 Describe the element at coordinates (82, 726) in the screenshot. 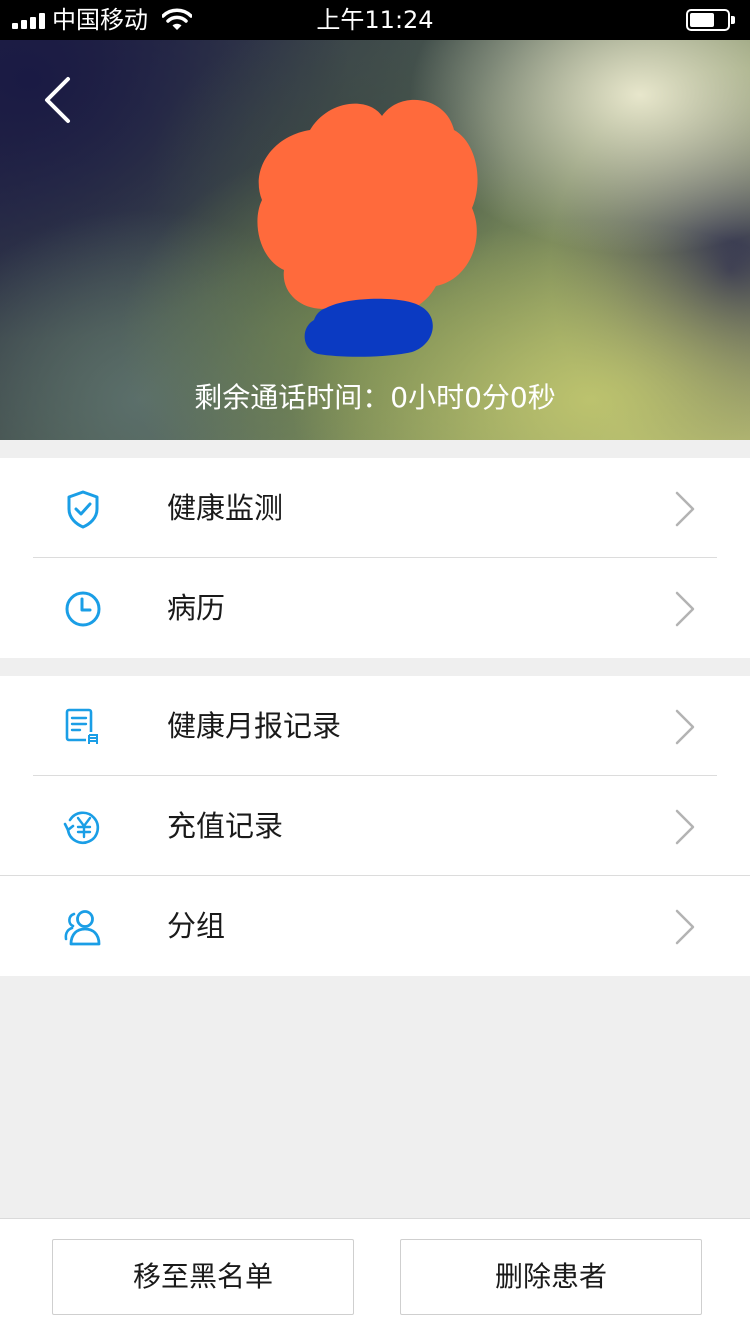

I see `monthly-report-icon` at that location.